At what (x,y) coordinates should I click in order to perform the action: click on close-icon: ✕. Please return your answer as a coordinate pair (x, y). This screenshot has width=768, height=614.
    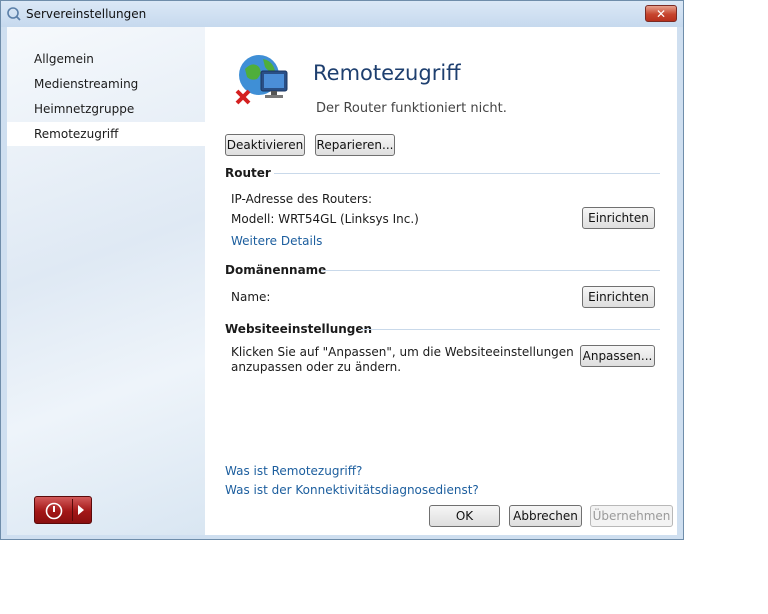
    Looking at the image, I should click on (661, 14).